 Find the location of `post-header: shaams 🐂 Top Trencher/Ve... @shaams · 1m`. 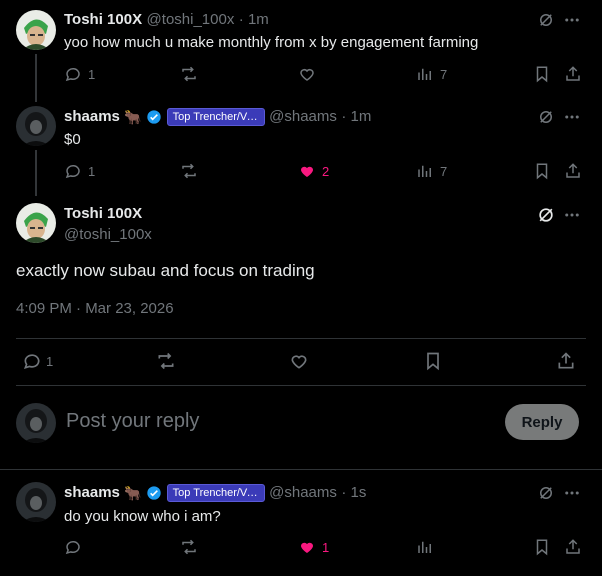

post-header: shaams 🐂 Top Trencher/Ve... @shaams · 1m is located at coordinates (217, 117).